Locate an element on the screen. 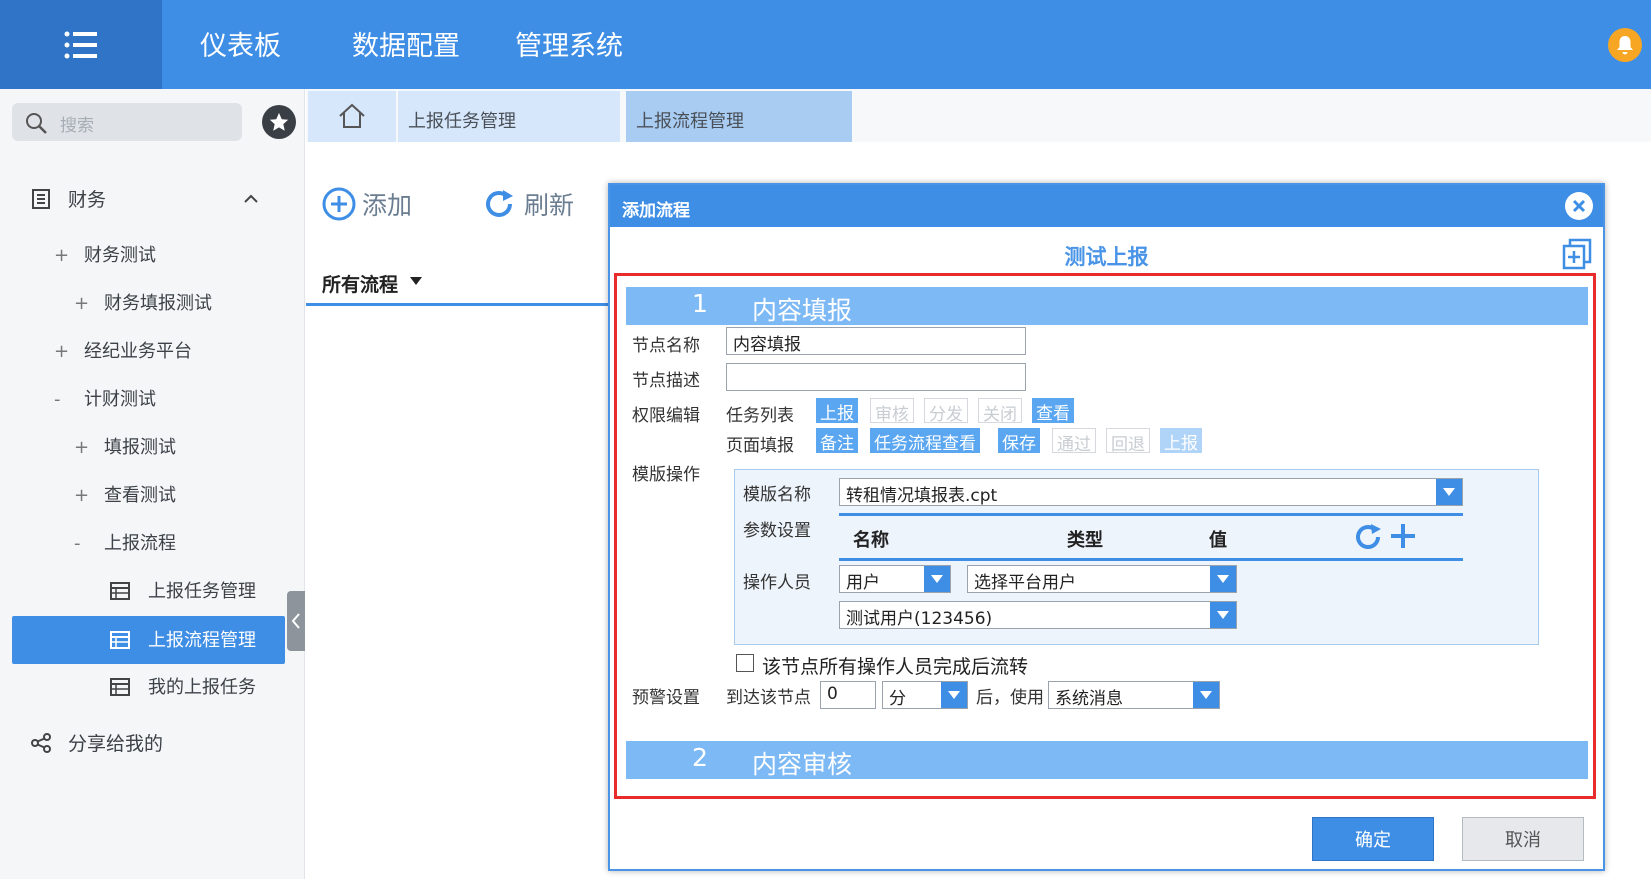 Image resolution: width=1651 pixels, height=879 pixels. perm-approve: 通过 is located at coordinates (1074, 441).